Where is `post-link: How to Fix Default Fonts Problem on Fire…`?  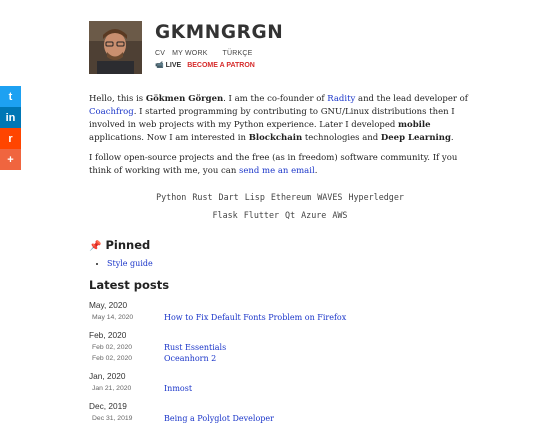
post-link: How to Fix Default Fonts Problem on Fire… is located at coordinates (255, 317).